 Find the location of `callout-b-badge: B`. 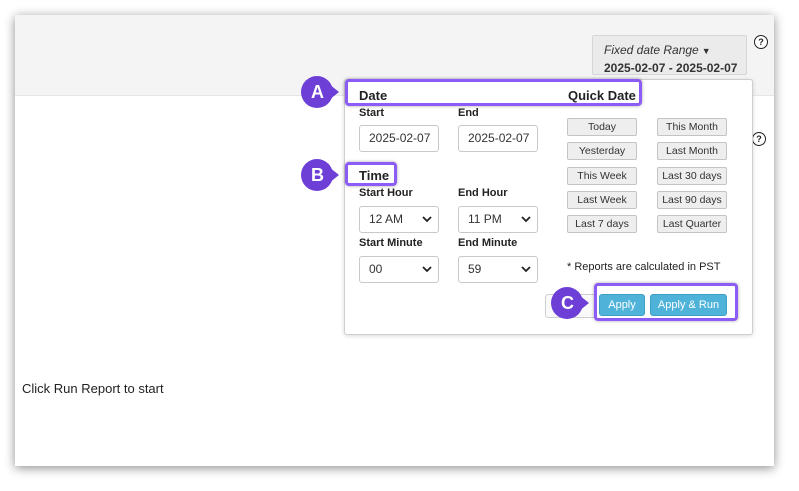

callout-b-badge: B is located at coordinates (320, 175).